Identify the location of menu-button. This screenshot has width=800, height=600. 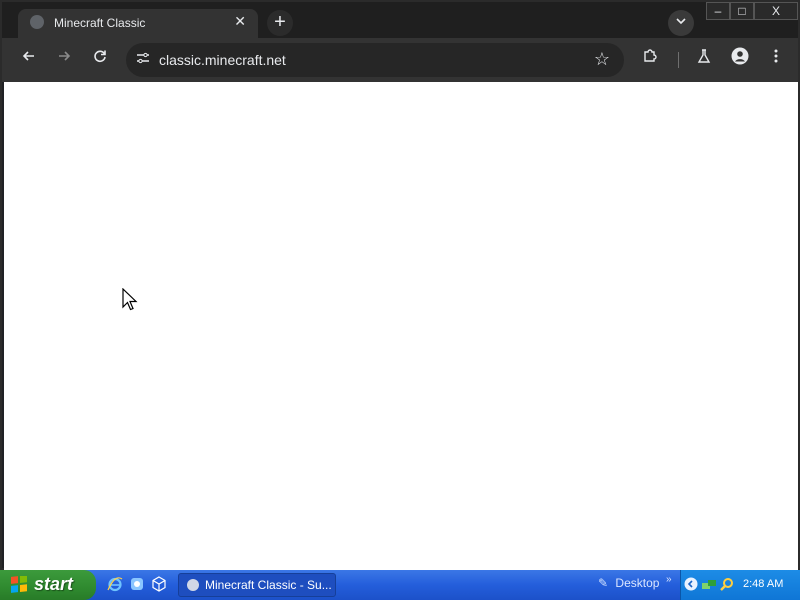
(776, 60).